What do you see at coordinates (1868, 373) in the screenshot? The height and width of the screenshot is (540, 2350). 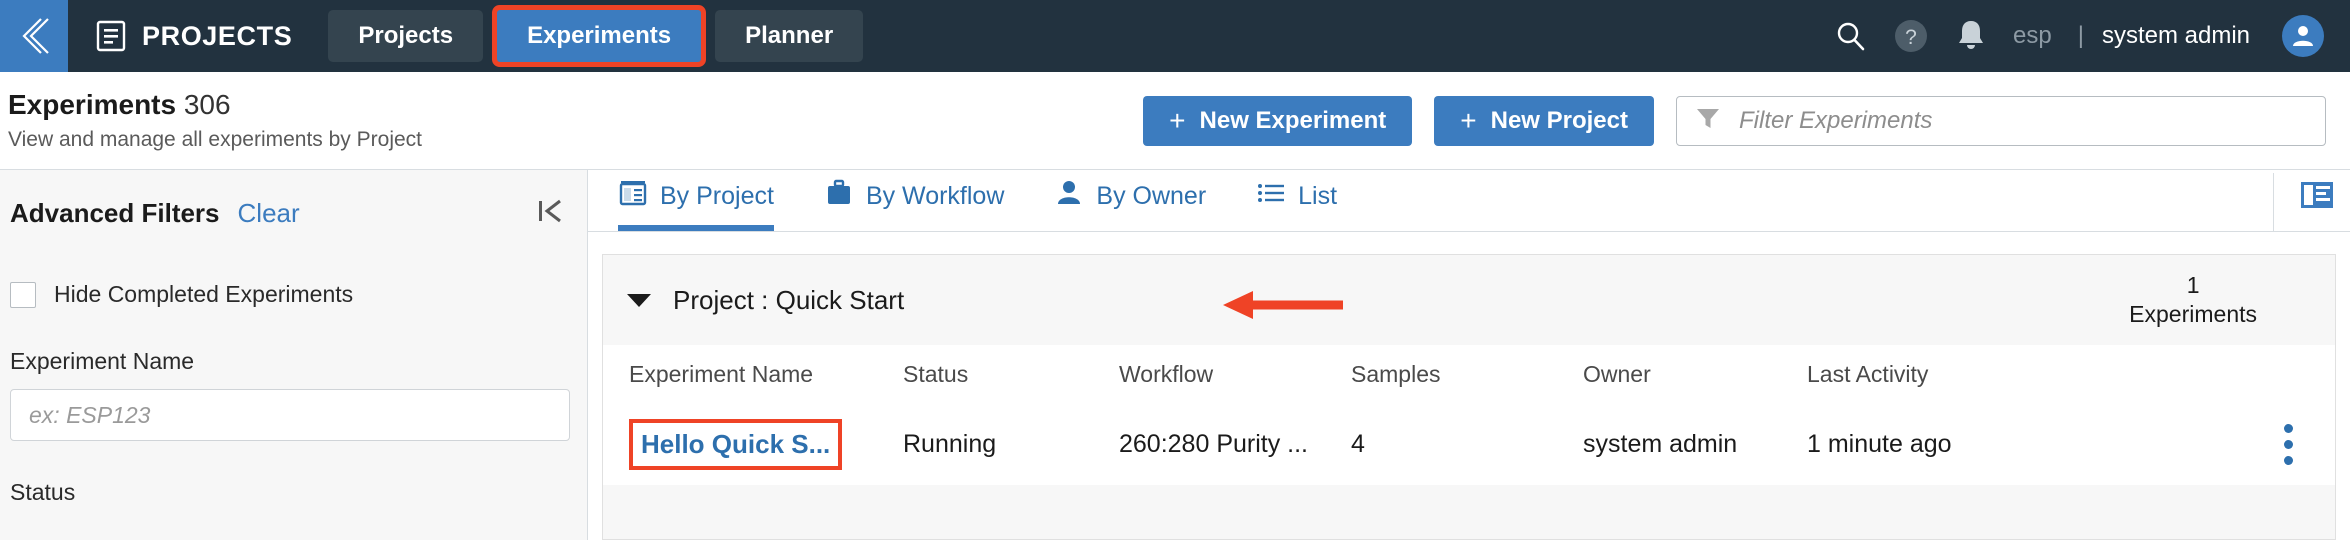 I see `column-header-last-activity: Last Activity` at bounding box center [1868, 373].